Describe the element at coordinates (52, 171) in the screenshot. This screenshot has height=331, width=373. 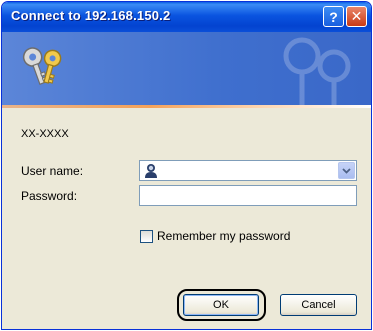
I see `user-name-label: User name:` at that location.